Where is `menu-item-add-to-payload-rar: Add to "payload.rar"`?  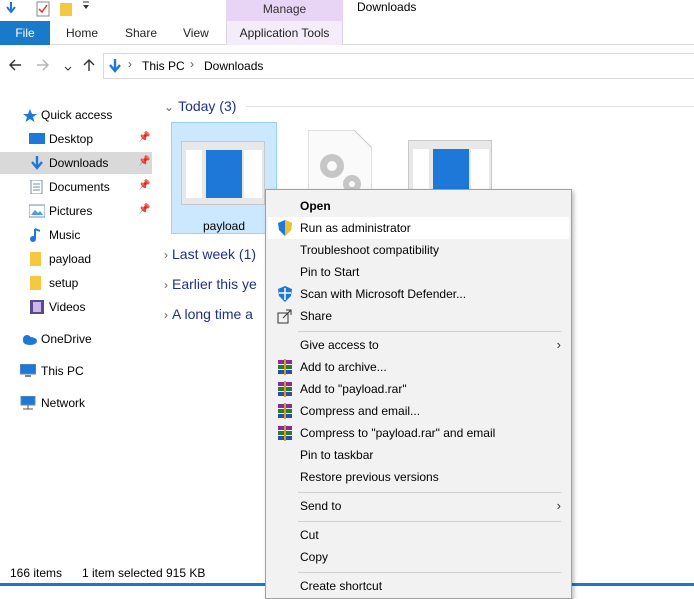 menu-item-add-to-payload-rar: Add to "payload.rar" is located at coordinates (418, 389).